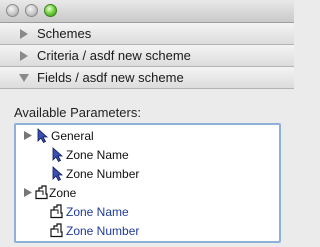 This screenshot has width=320, height=247. I want to click on minimize-button, so click(31, 10).